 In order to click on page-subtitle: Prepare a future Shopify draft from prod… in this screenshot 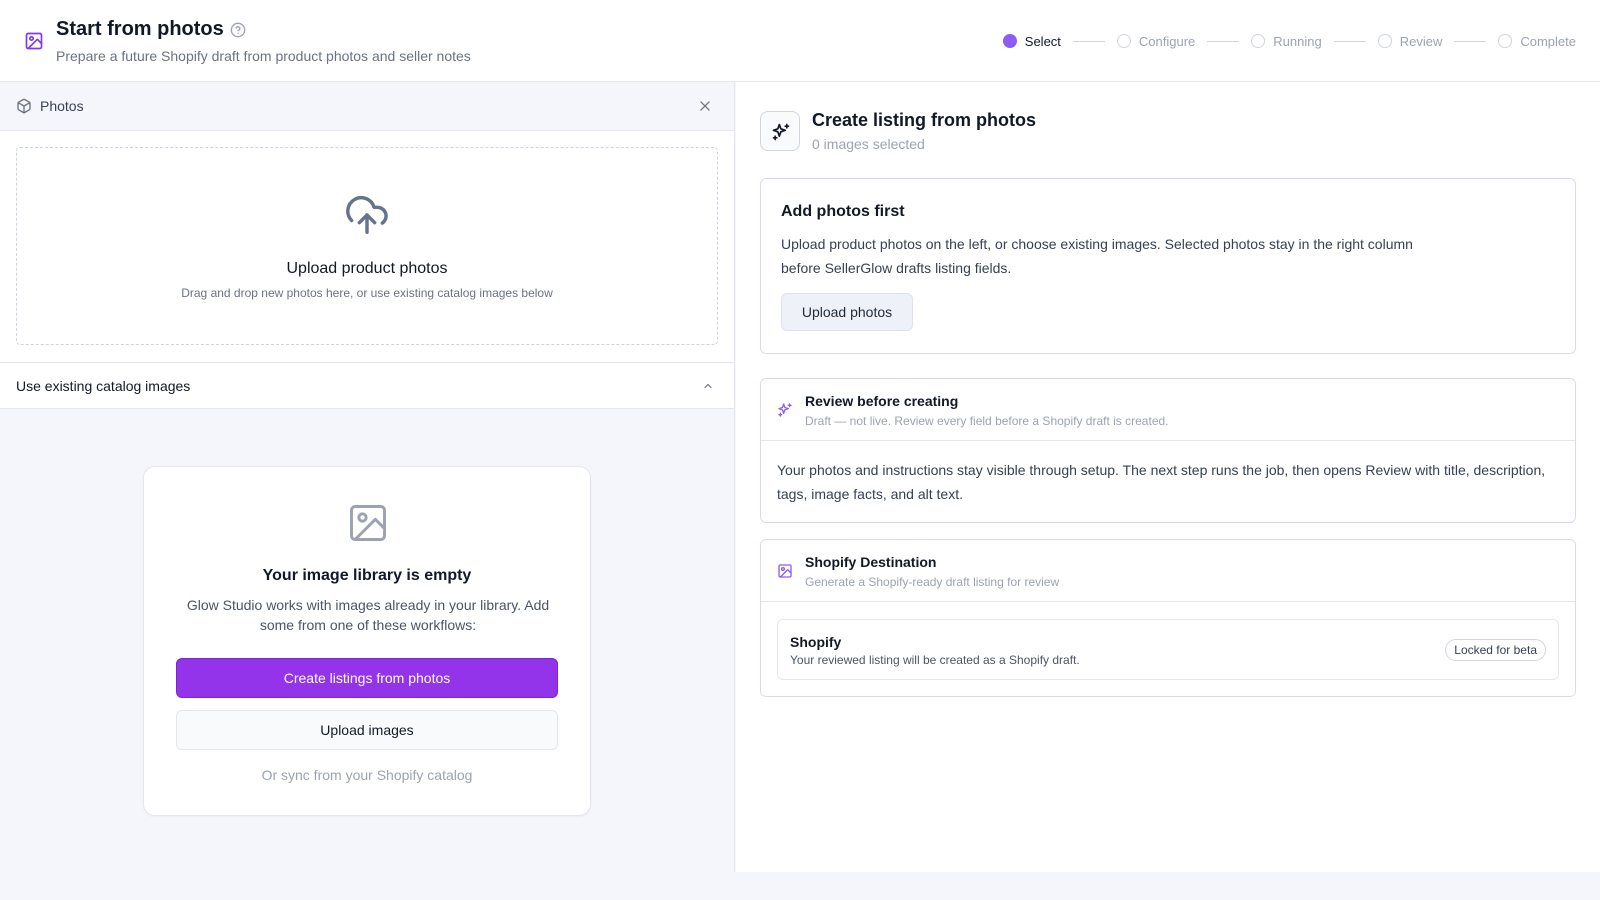, I will do `click(263, 56)`.